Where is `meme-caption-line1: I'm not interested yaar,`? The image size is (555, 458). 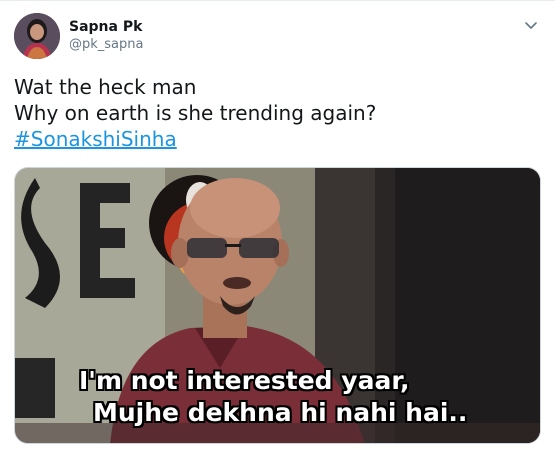 meme-caption-line1: I'm not interested yaar, is located at coordinates (244, 380).